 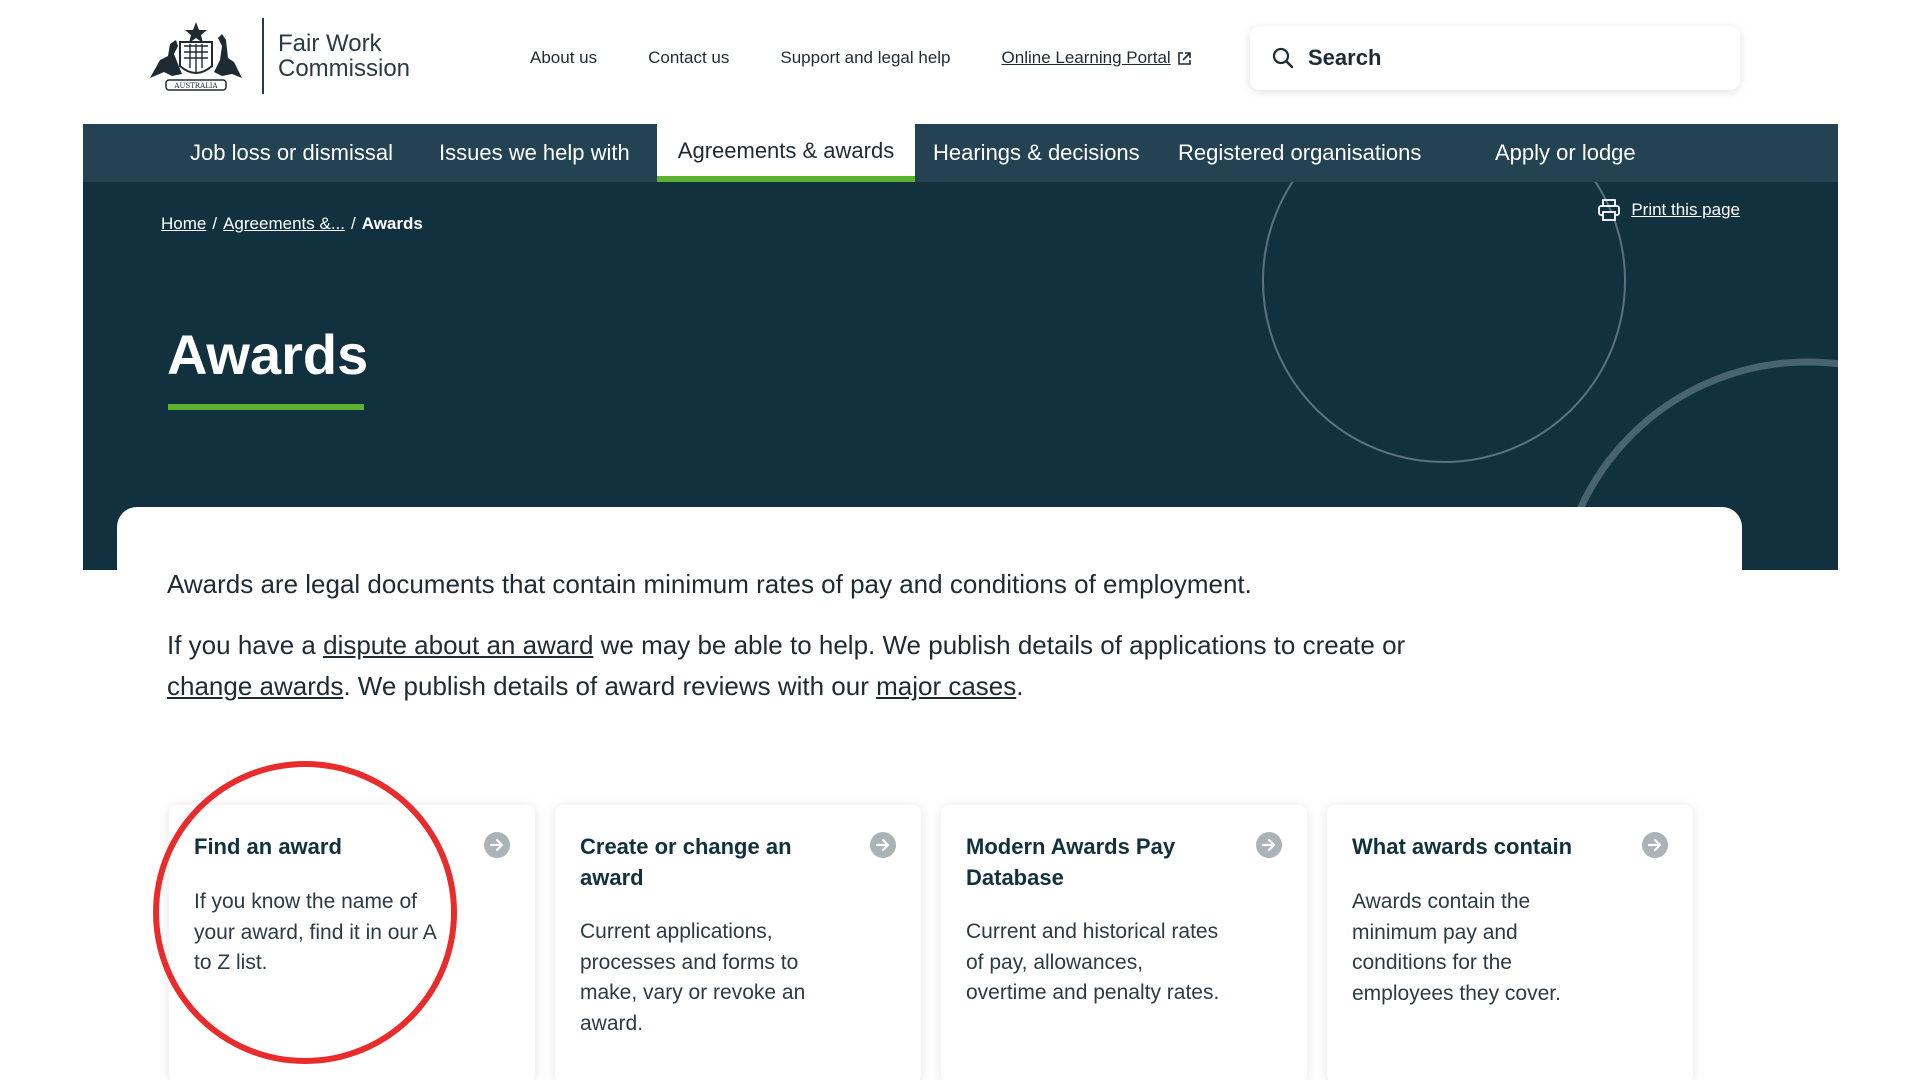 I want to click on online-learning-portal-link: Online Learning Portal, so click(x=1097, y=58).